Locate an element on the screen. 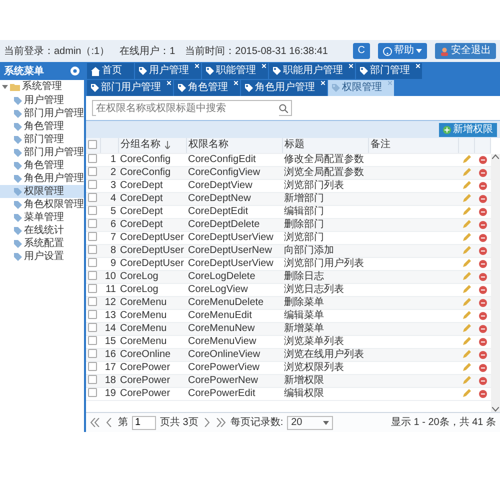 The height and width of the screenshot is (500, 500). tab: 部门管理 is located at coordinates (389, 71).